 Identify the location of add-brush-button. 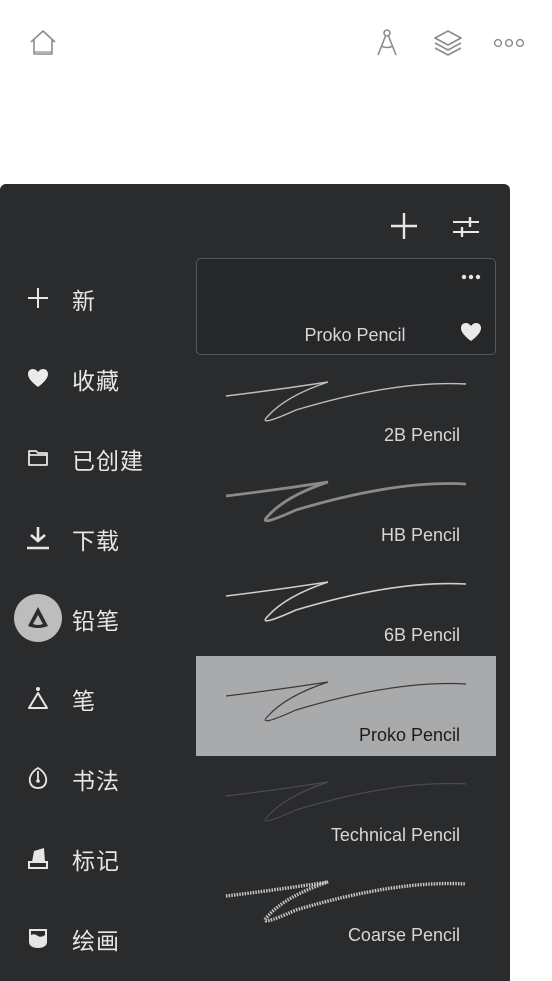
(404, 226).